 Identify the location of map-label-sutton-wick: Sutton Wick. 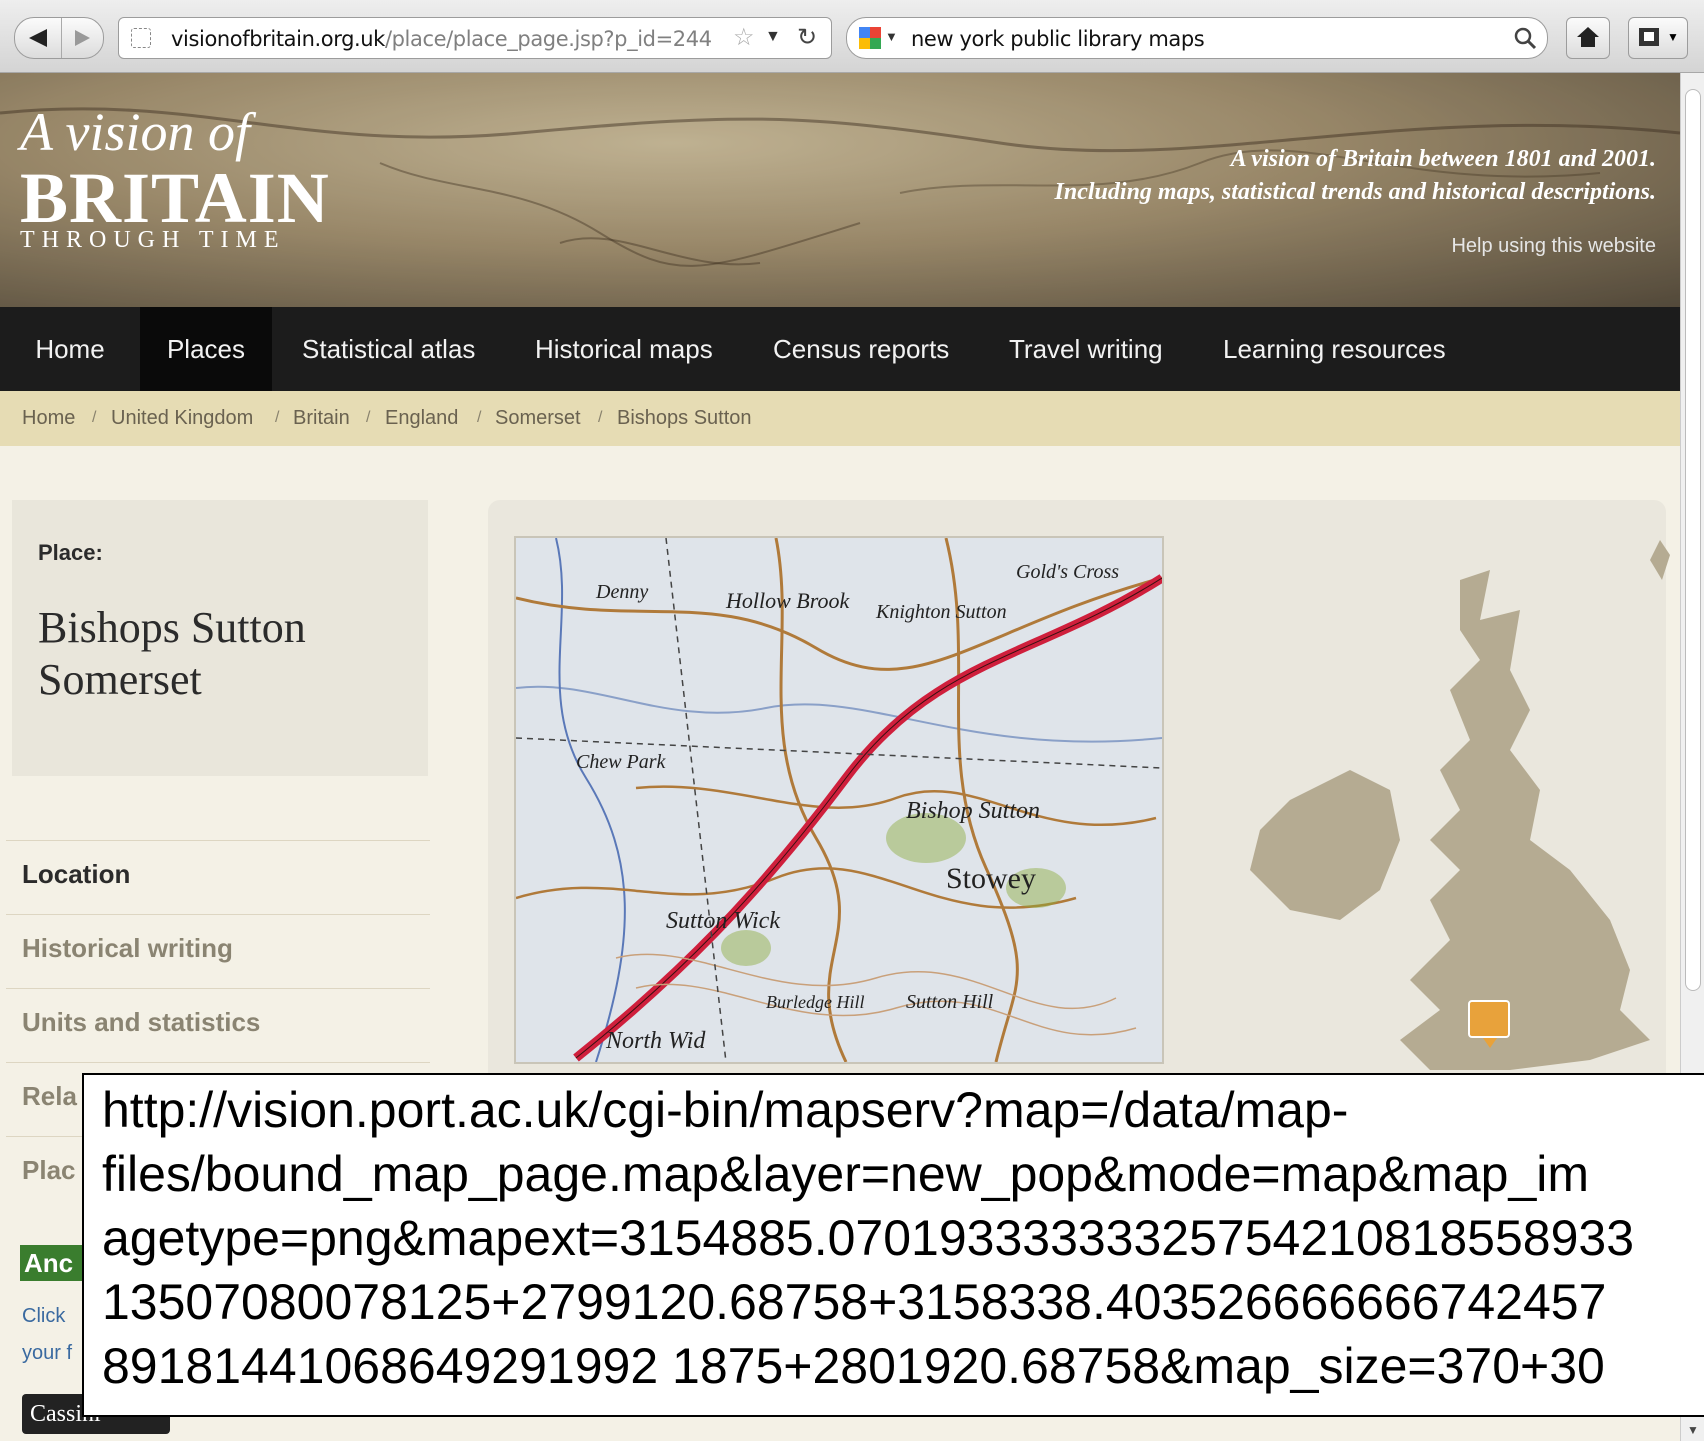
(723, 921).